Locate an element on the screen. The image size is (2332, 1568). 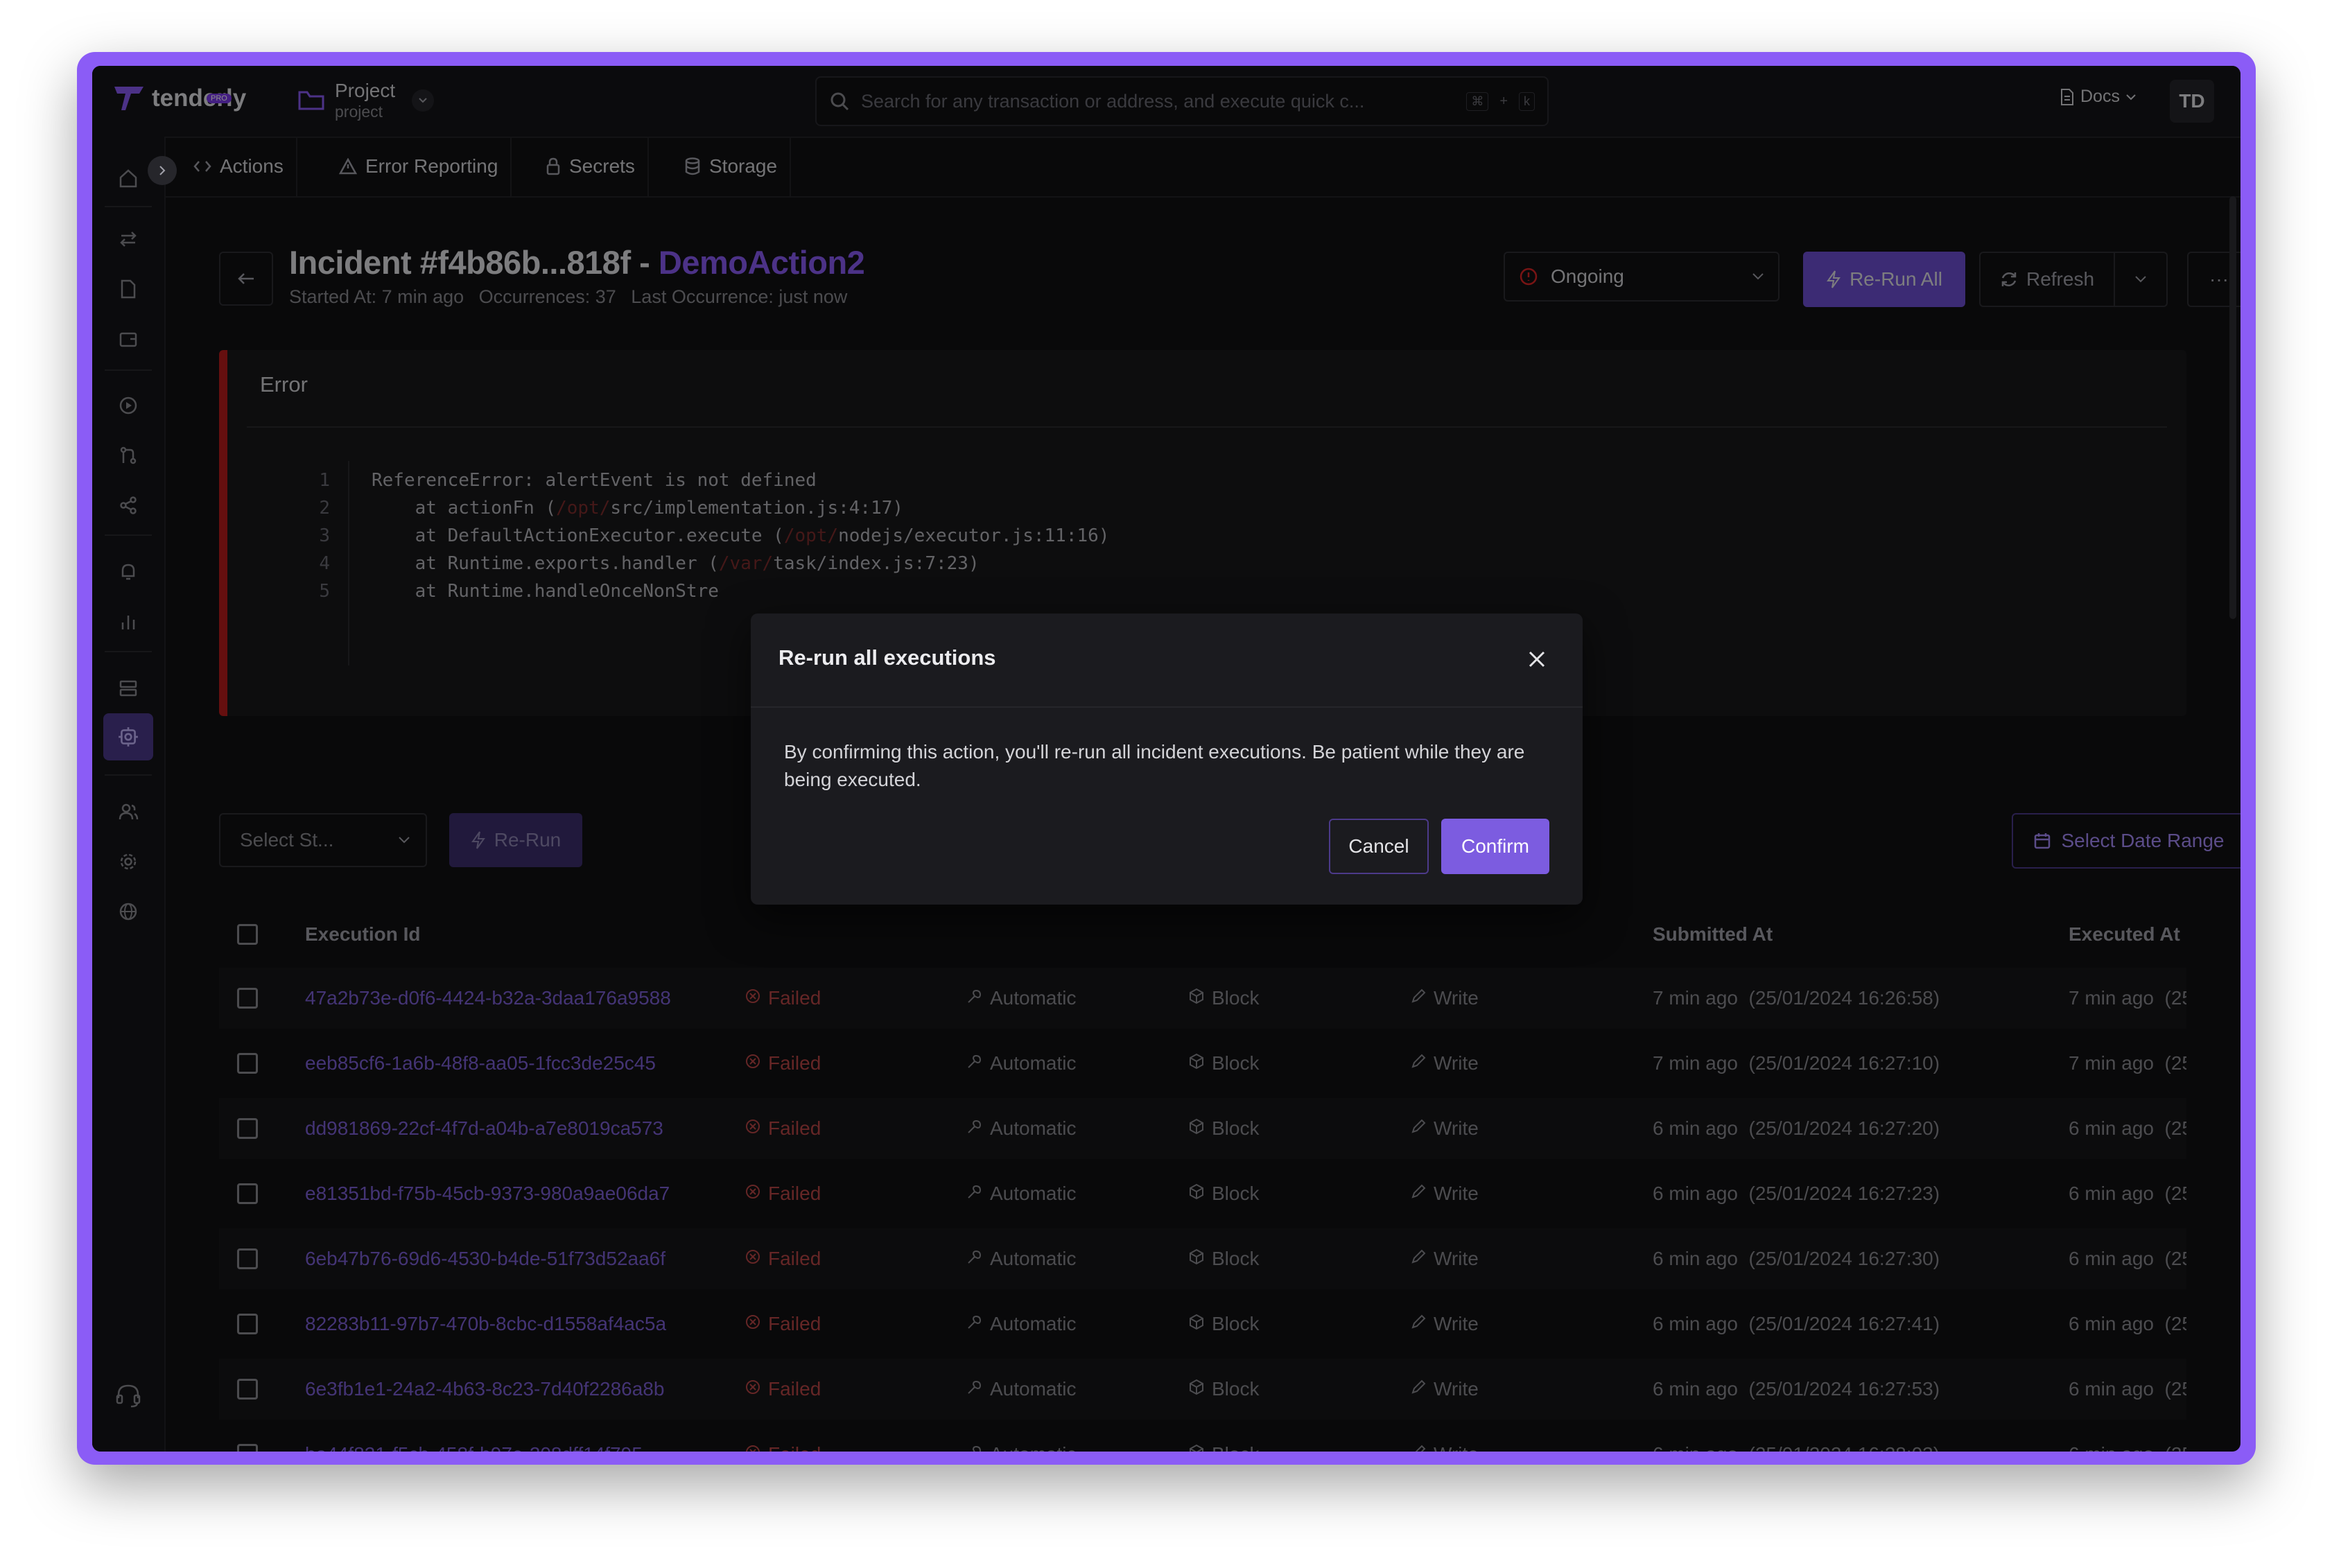
sidebar-expand-chevron-icon is located at coordinates (162, 170).